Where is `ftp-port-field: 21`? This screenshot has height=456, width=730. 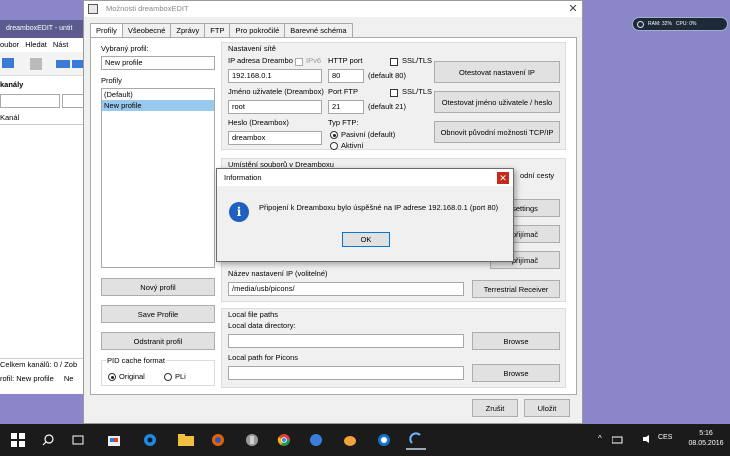 ftp-port-field: 21 is located at coordinates (346, 107).